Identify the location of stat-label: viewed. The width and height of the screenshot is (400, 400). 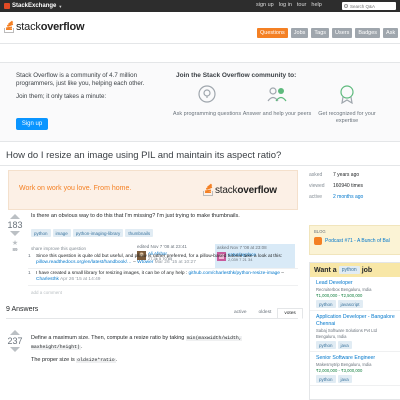
(317, 186).